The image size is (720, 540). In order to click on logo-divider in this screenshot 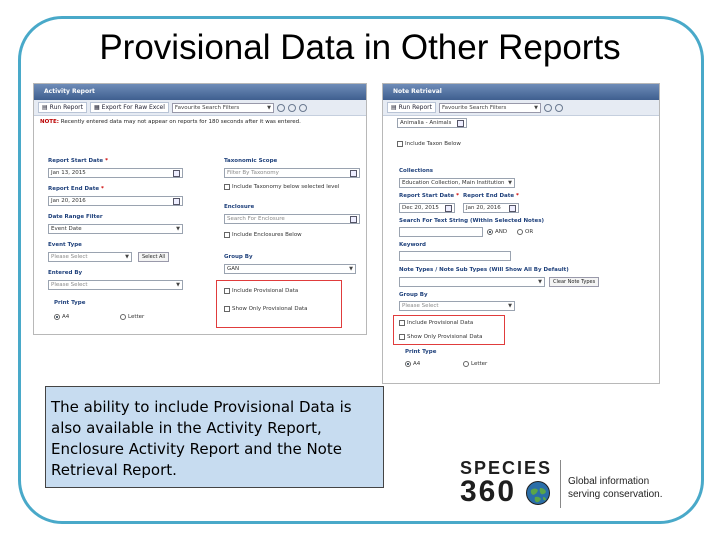, I will do `click(560, 484)`.